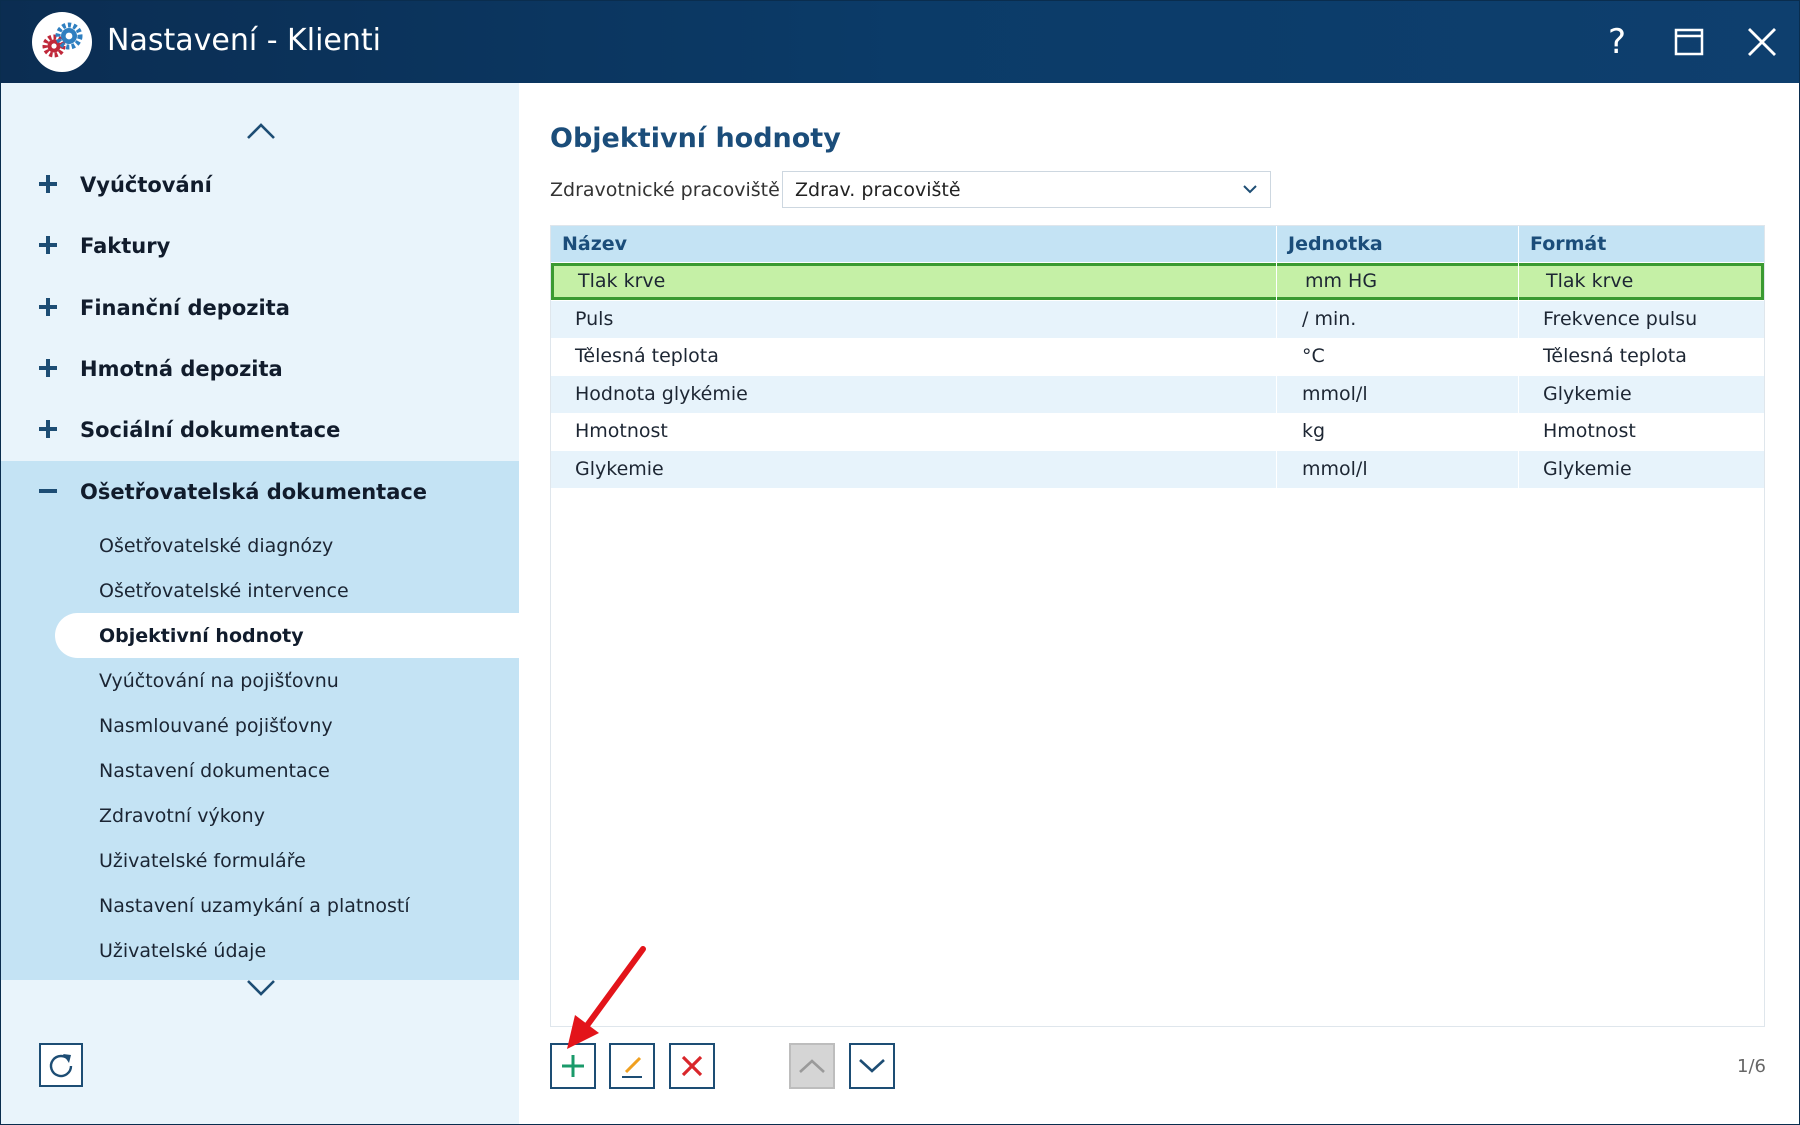  What do you see at coordinates (1341, 281) in the screenshot?
I see `cell-unit: mm HG` at bounding box center [1341, 281].